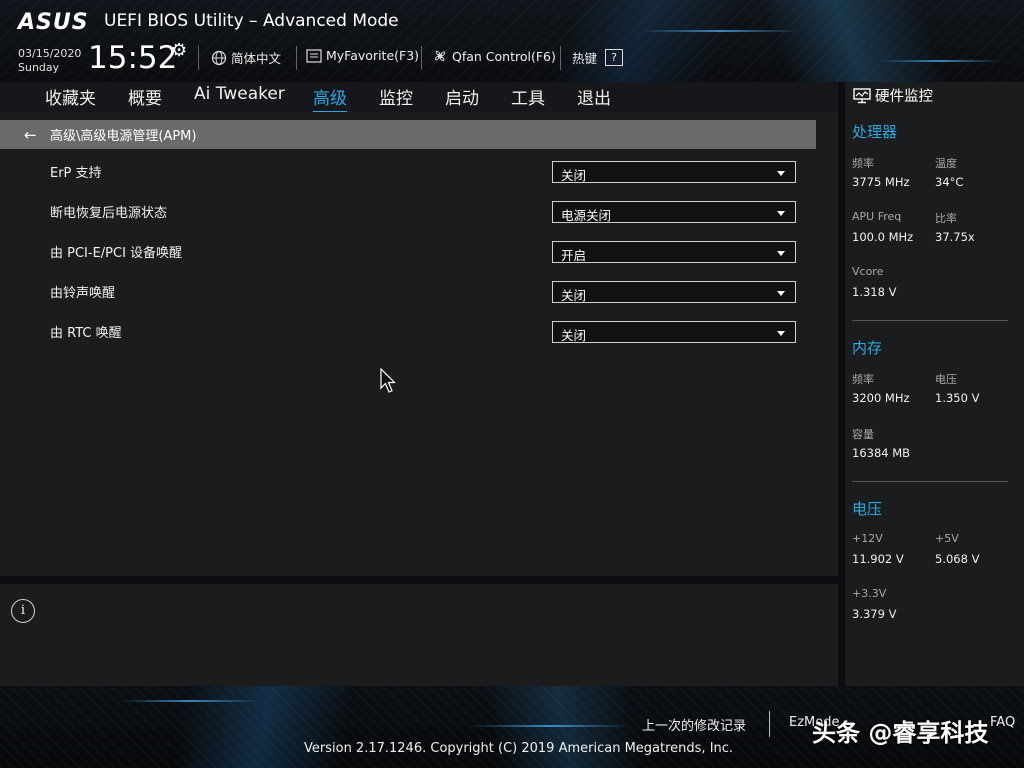  I want to click on help-panel, so click(419, 635).